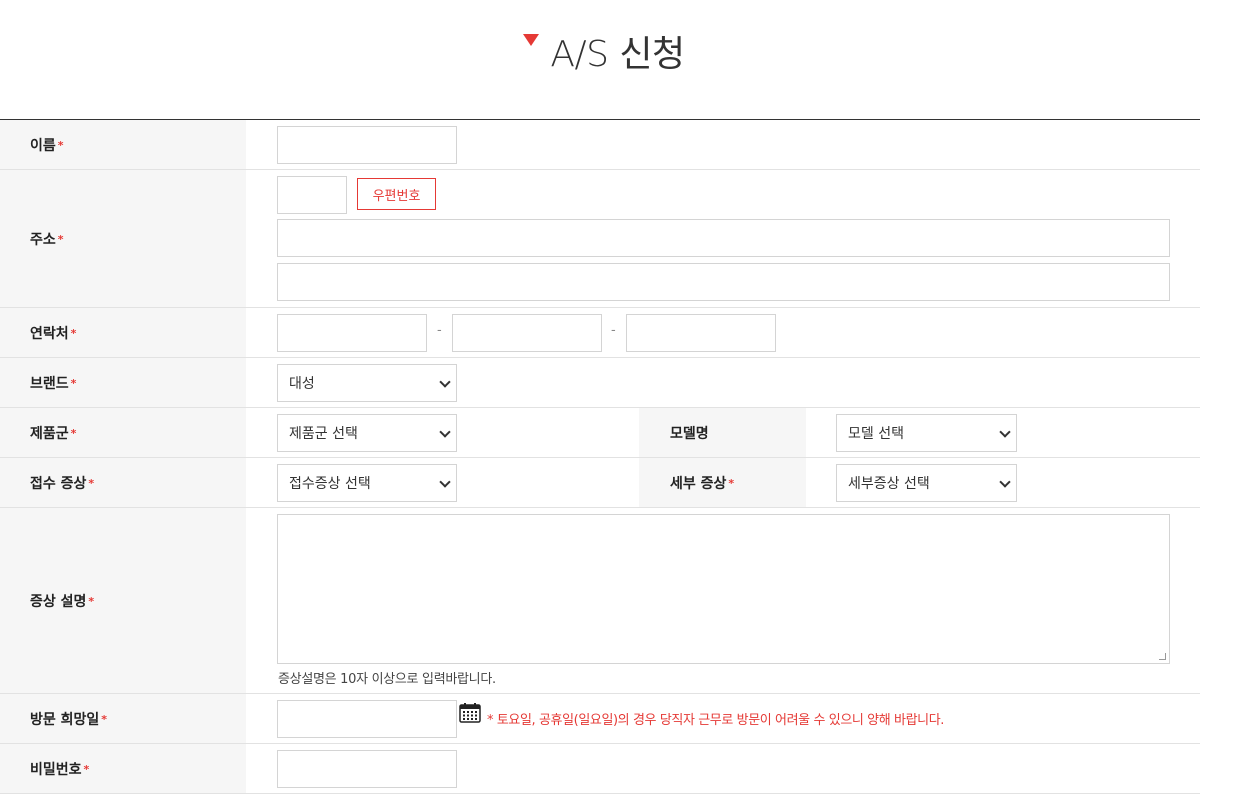 The height and width of the screenshot is (812, 1235). Describe the element at coordinates (396, 194) in the screenshot. I see `zipcode-search-button: 우편번호` at that location.